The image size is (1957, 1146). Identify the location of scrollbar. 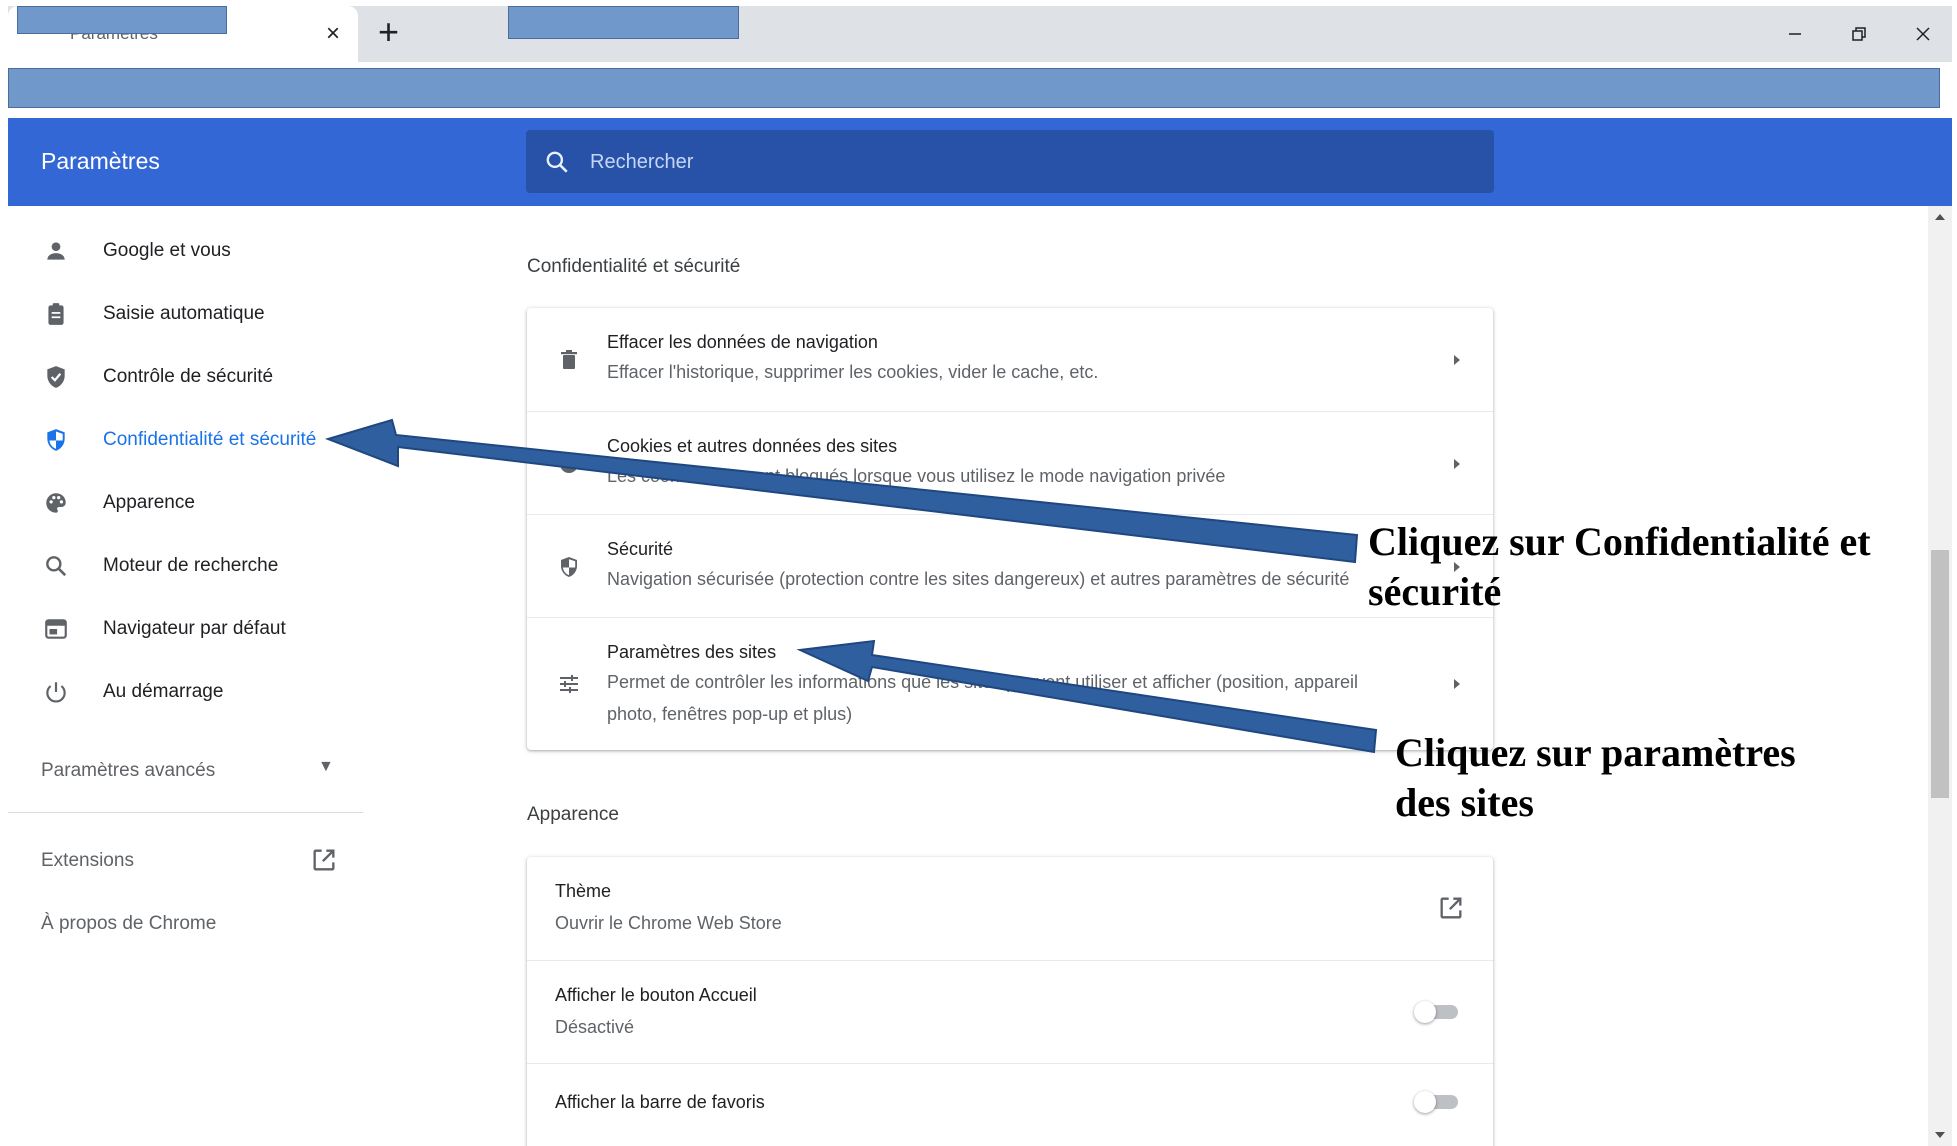
(1940, 676).